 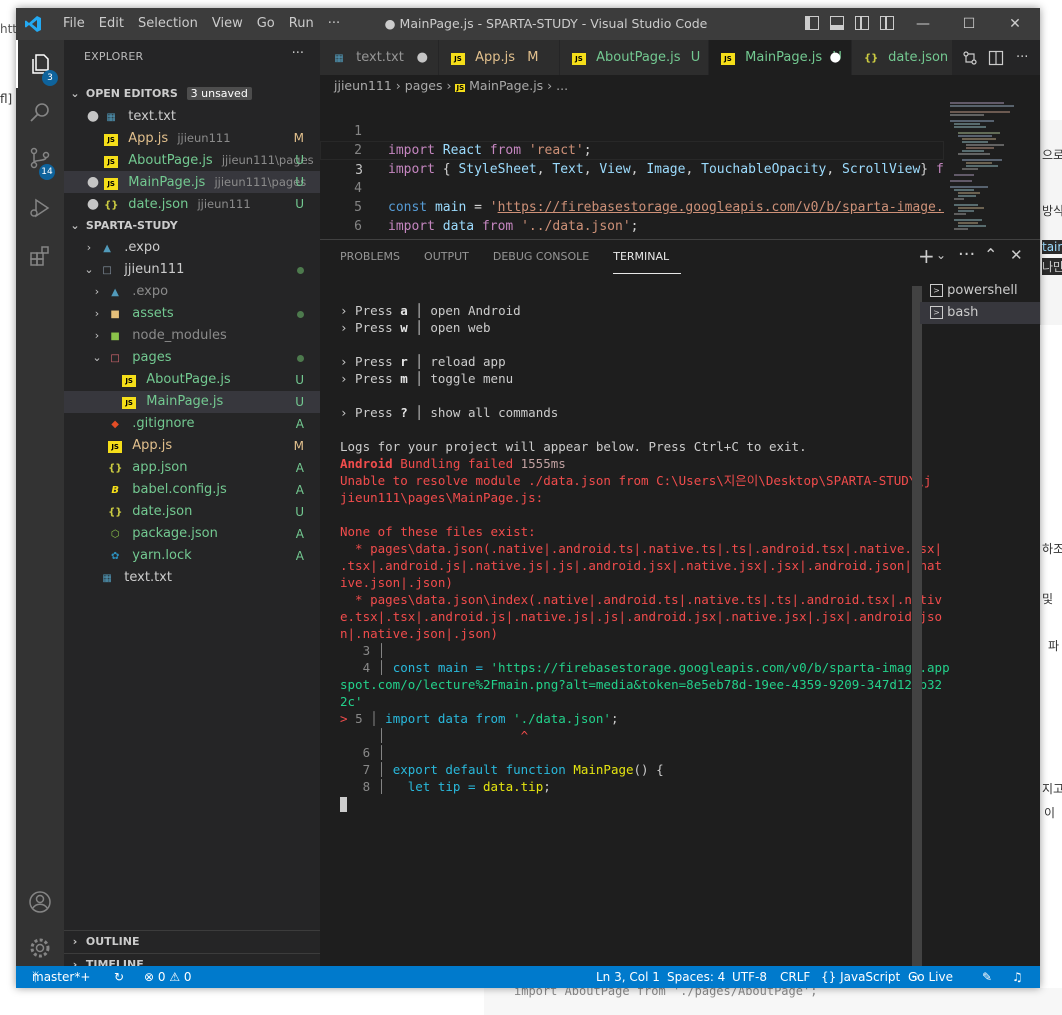 I want to click on tab-output: OUTPUT, so click(x=452, y=257).